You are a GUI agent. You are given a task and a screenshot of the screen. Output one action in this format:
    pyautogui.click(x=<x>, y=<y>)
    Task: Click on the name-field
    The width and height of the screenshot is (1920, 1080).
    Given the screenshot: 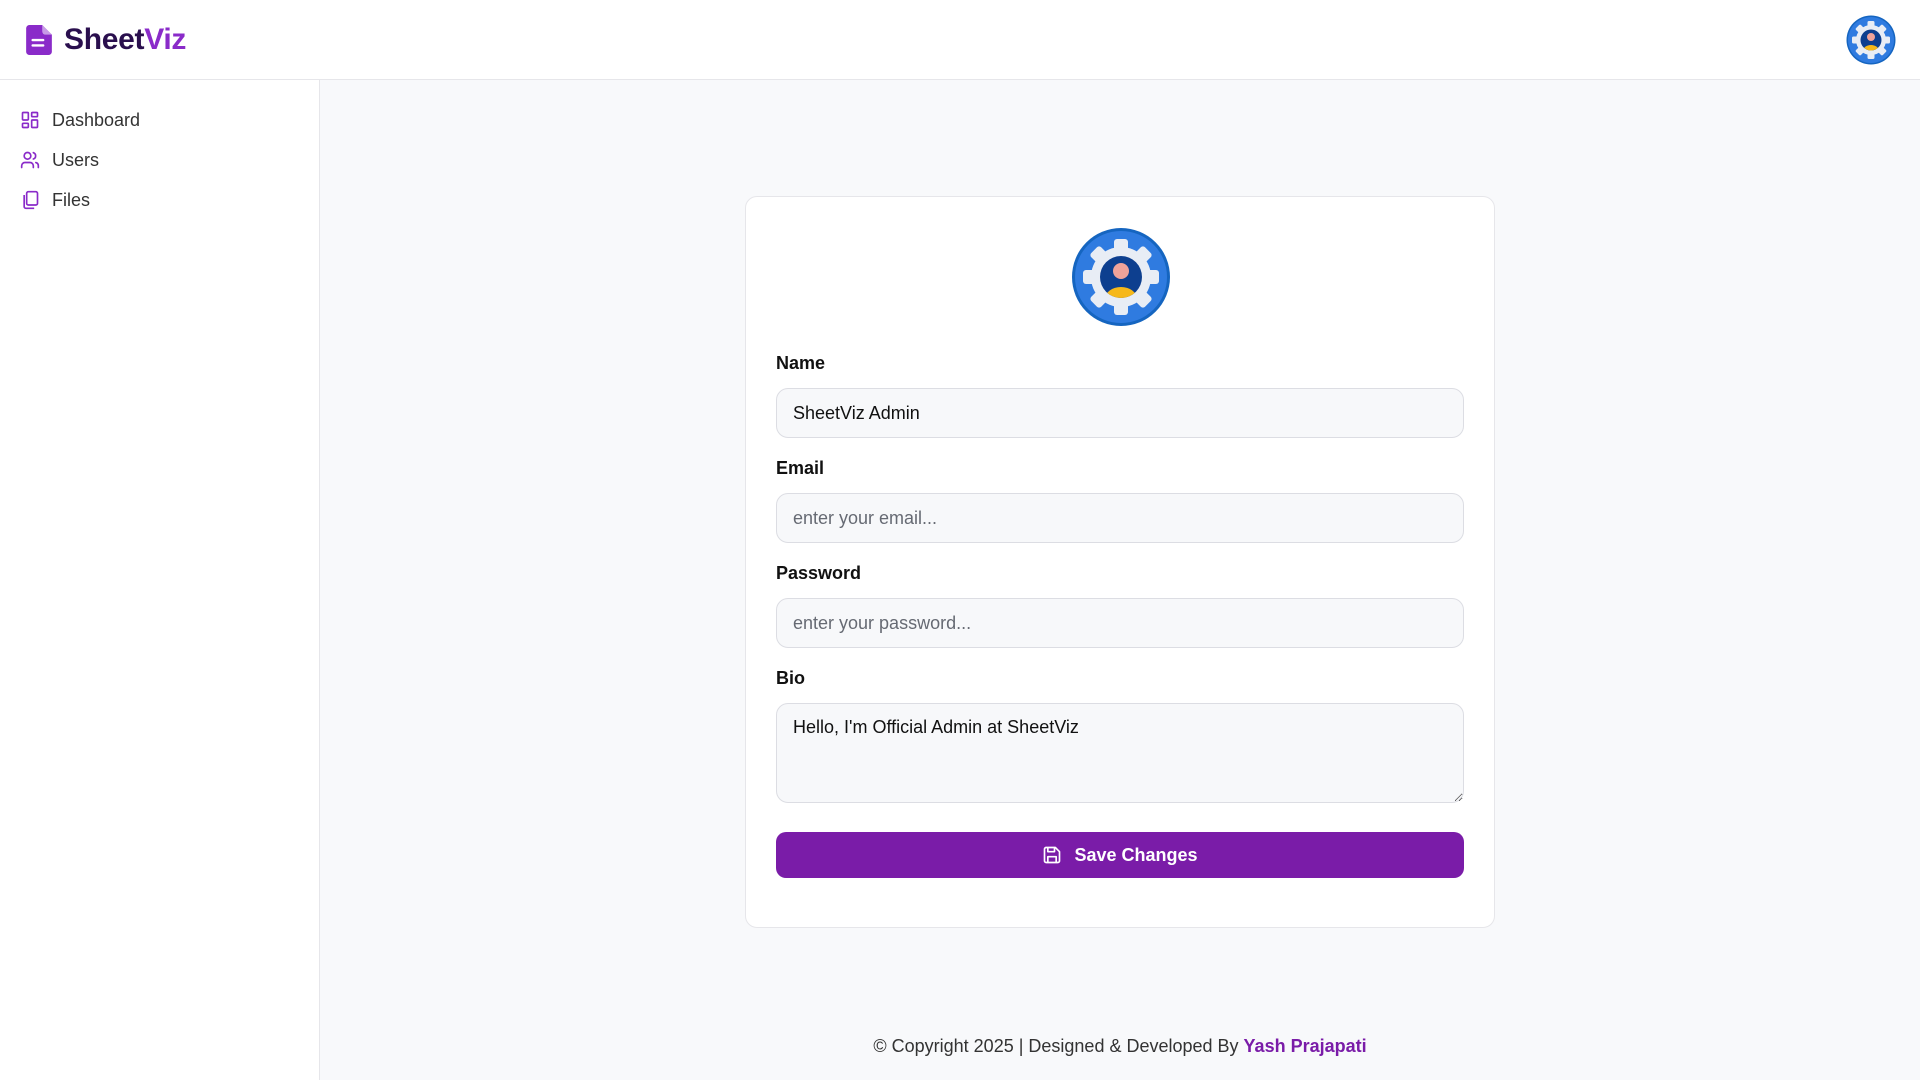 What is the action you would take?
    pyautogui.click(x=1120, y=413)
    